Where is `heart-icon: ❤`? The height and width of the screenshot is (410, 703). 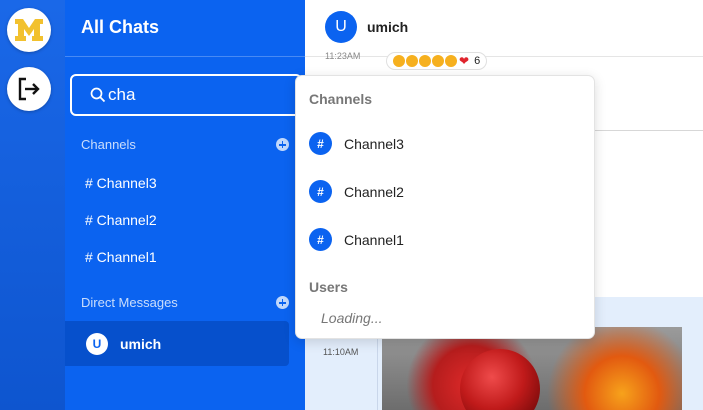
heart-icon: ❤ is located at coordinates (464, 61).